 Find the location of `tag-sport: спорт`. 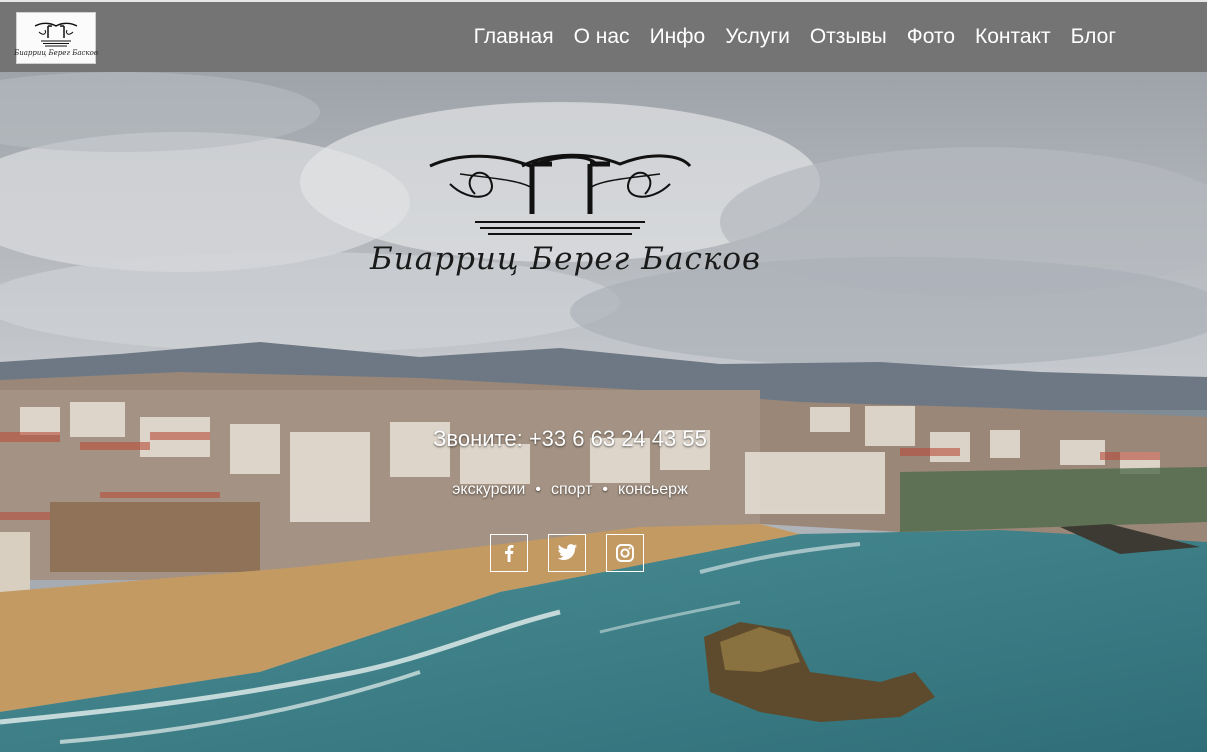

tag-sport: спорт is located at coordinates (571, 489).